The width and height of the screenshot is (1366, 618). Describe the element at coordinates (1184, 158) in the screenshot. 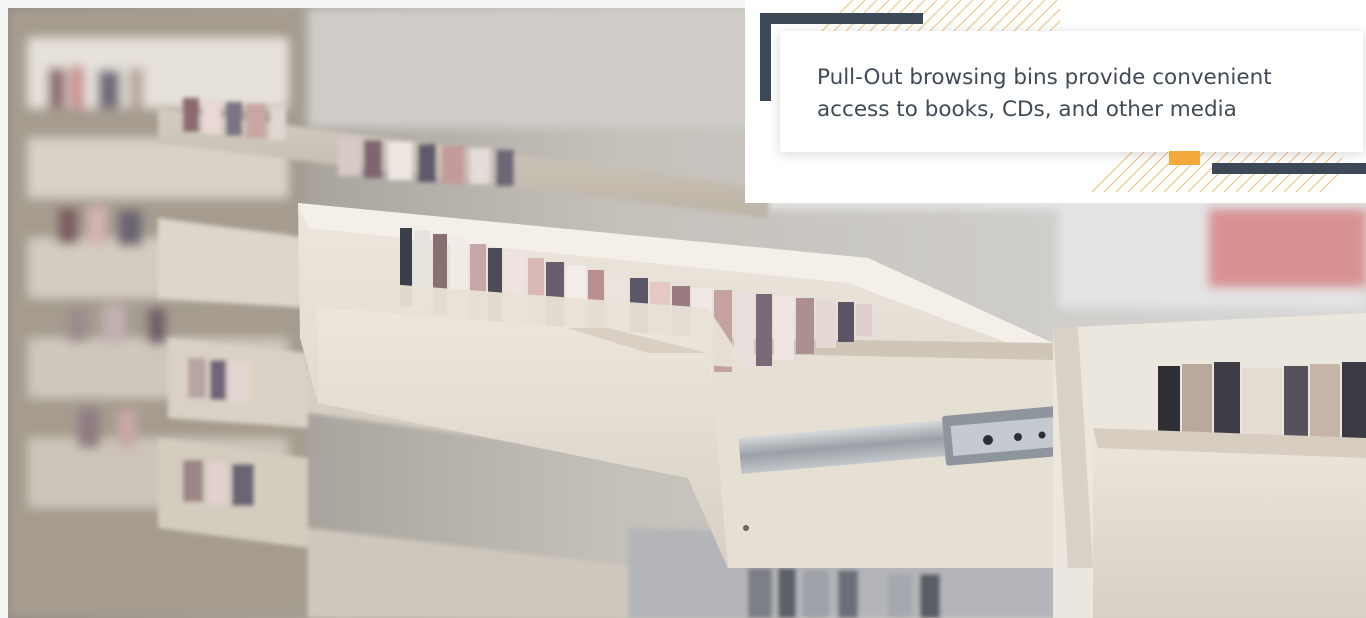

I see `accent-square` at that location.